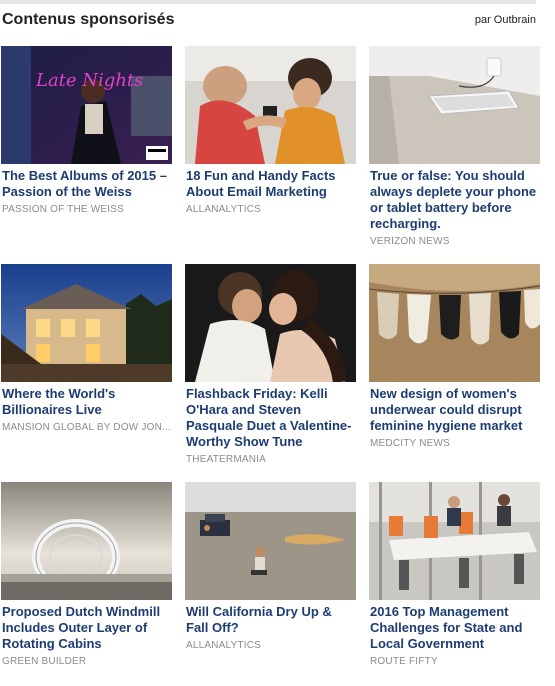  Describe the element at coordinates (86, 323) in the screenshot. I see `mansion-image` at that location.